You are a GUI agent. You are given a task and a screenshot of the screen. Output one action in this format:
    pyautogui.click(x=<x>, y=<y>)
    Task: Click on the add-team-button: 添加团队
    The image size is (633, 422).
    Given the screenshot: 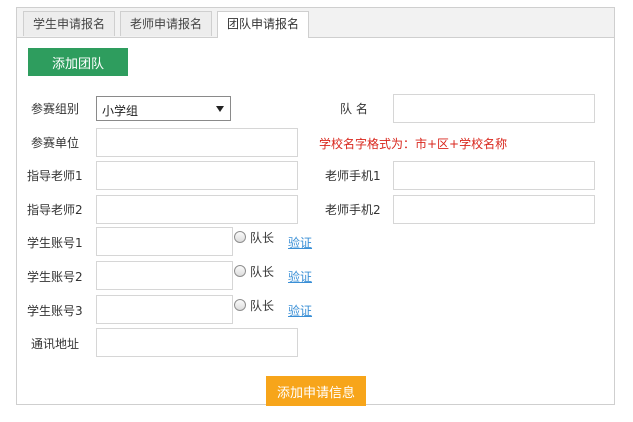 What is the action you would take?
    pyautogui.click(x=78, y=62)
    